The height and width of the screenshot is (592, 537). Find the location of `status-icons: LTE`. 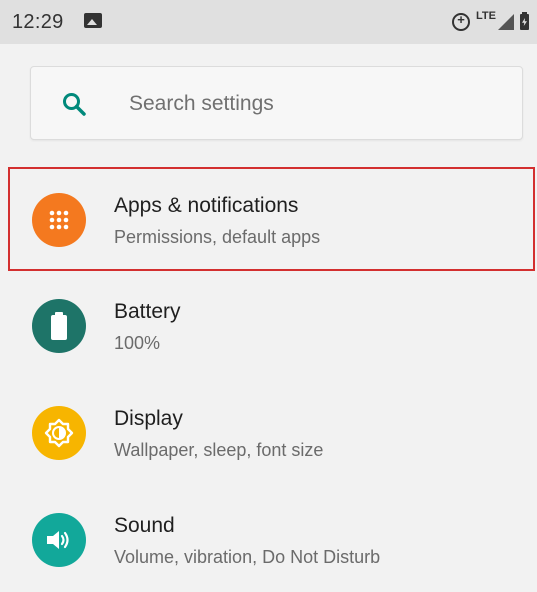

status-icons: LTE is located at coordinates (490, 22).